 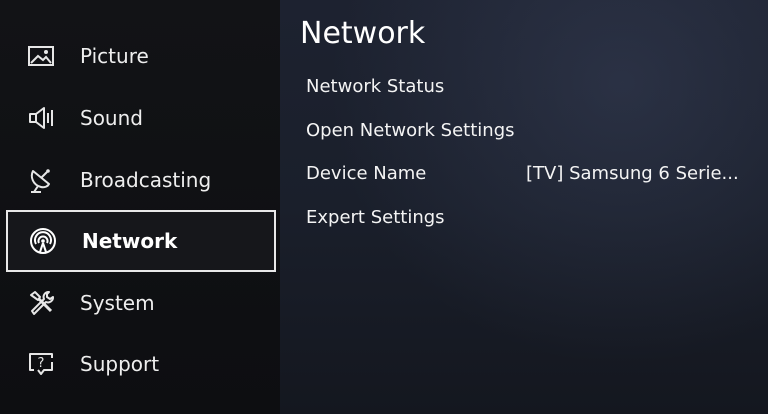 I want to click on page-title: Network, so click(x=363, y=33).